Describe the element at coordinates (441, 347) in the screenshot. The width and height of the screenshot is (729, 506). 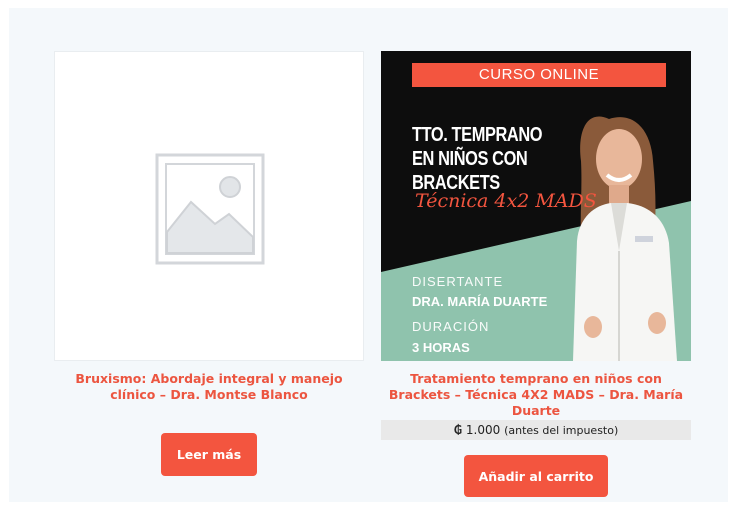
I see `duration-value: 3 HORAS` at that location.